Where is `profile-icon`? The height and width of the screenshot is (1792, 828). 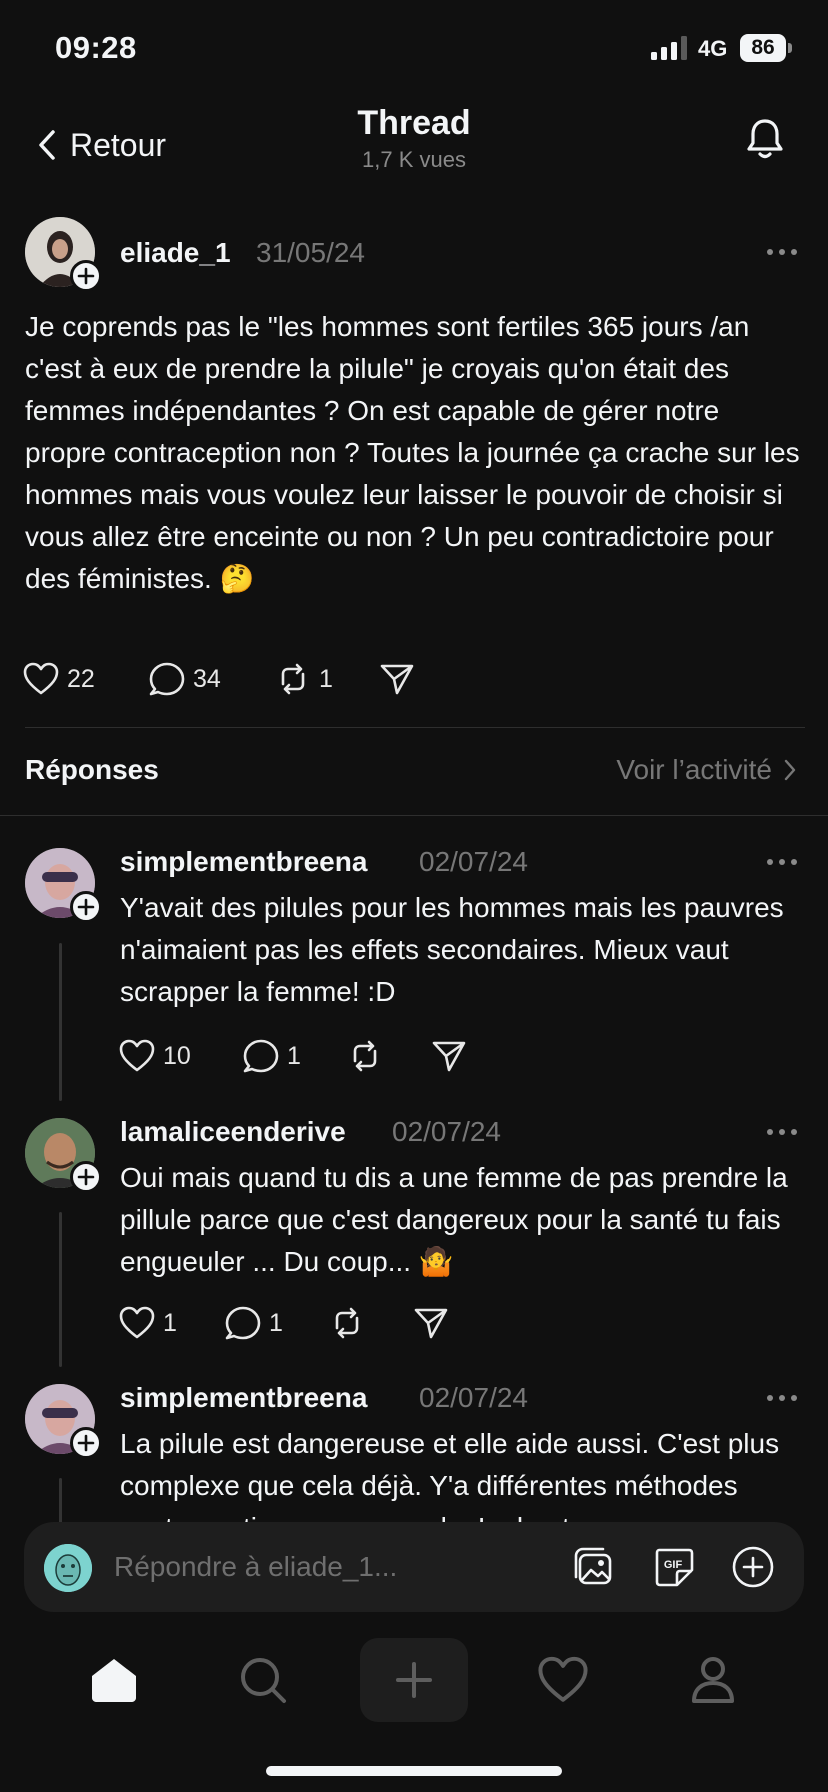
profile-icon is located at coordinates (713, 1680).